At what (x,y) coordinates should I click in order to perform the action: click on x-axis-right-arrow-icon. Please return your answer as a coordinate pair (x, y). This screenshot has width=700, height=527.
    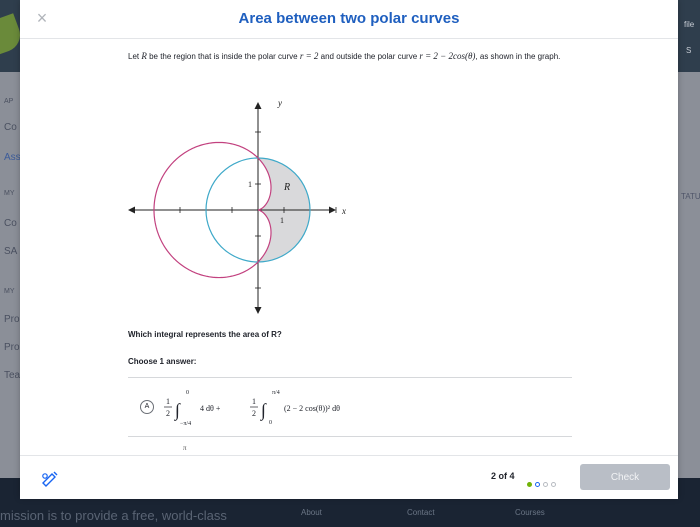
    Looking at the image, I should click on (332, 210).